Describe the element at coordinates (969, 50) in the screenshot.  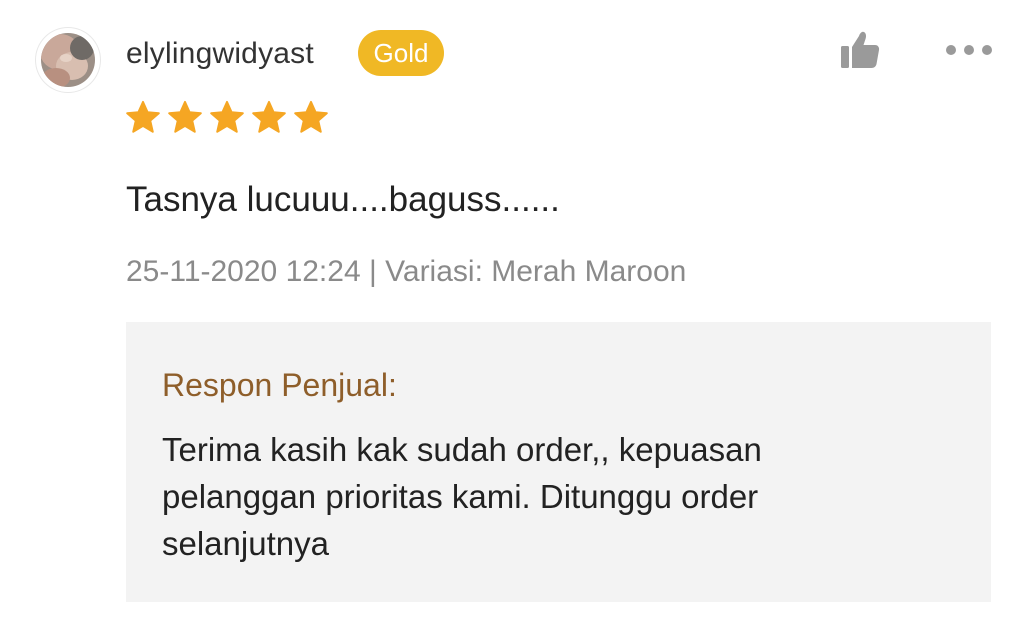
I see `more-dots-icon` at that location.